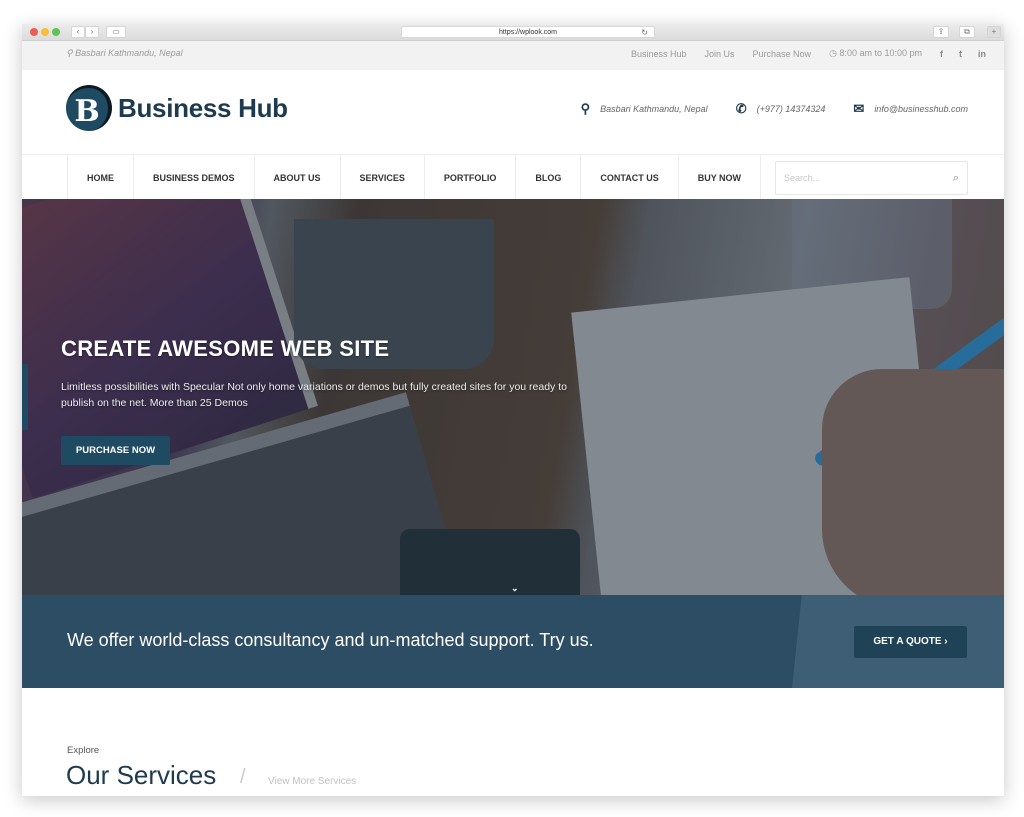 This screenshot has width=1024, height=817. I want to click on topbar-link-join-us: Join Us, so click(720, 54).